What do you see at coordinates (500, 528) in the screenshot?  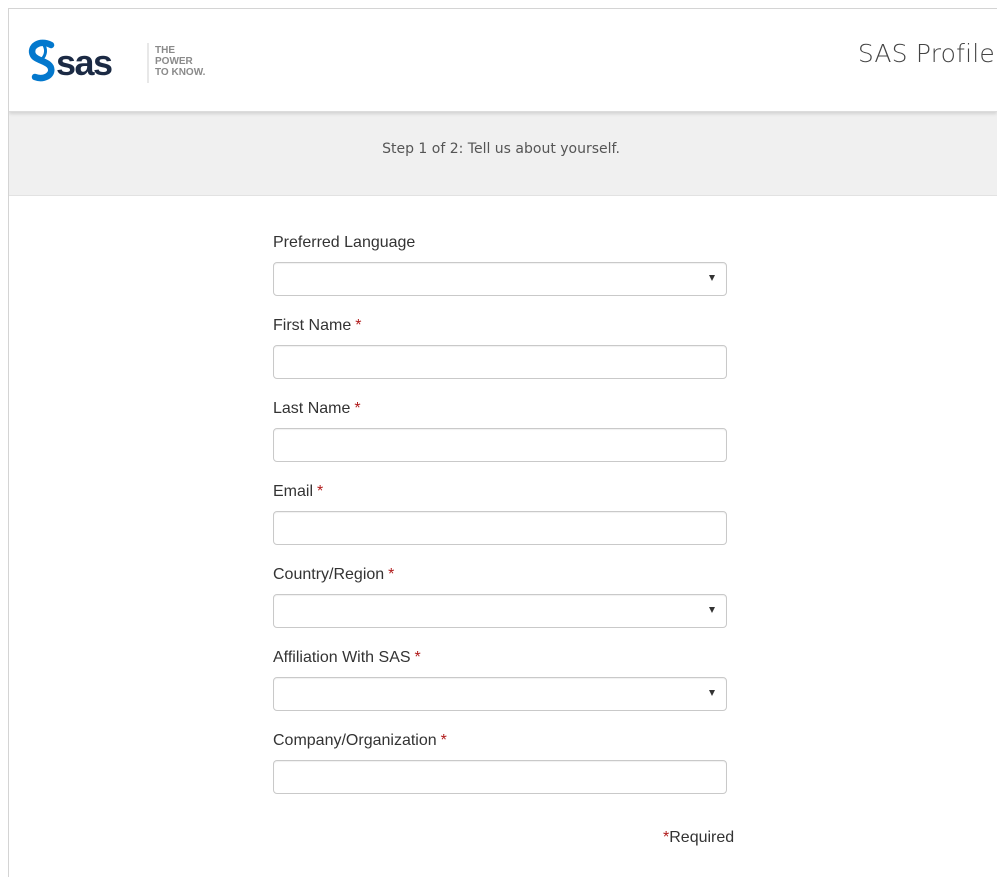 I see `email-input` at bounding box center [500, 528].